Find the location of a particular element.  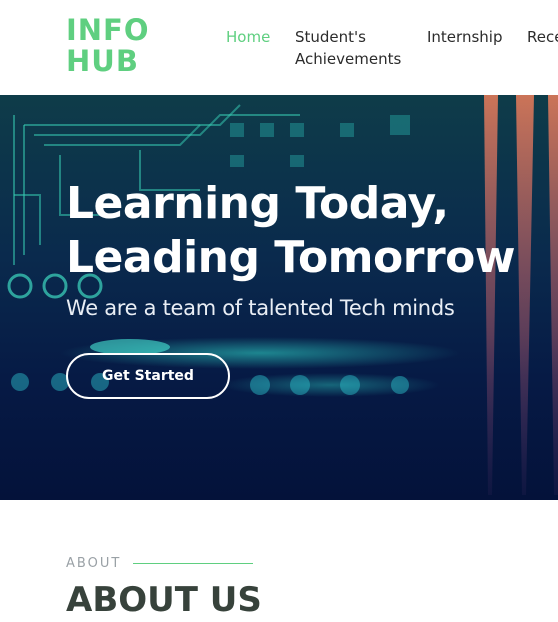

nav-home: Home is located at coordinates (248, 37).